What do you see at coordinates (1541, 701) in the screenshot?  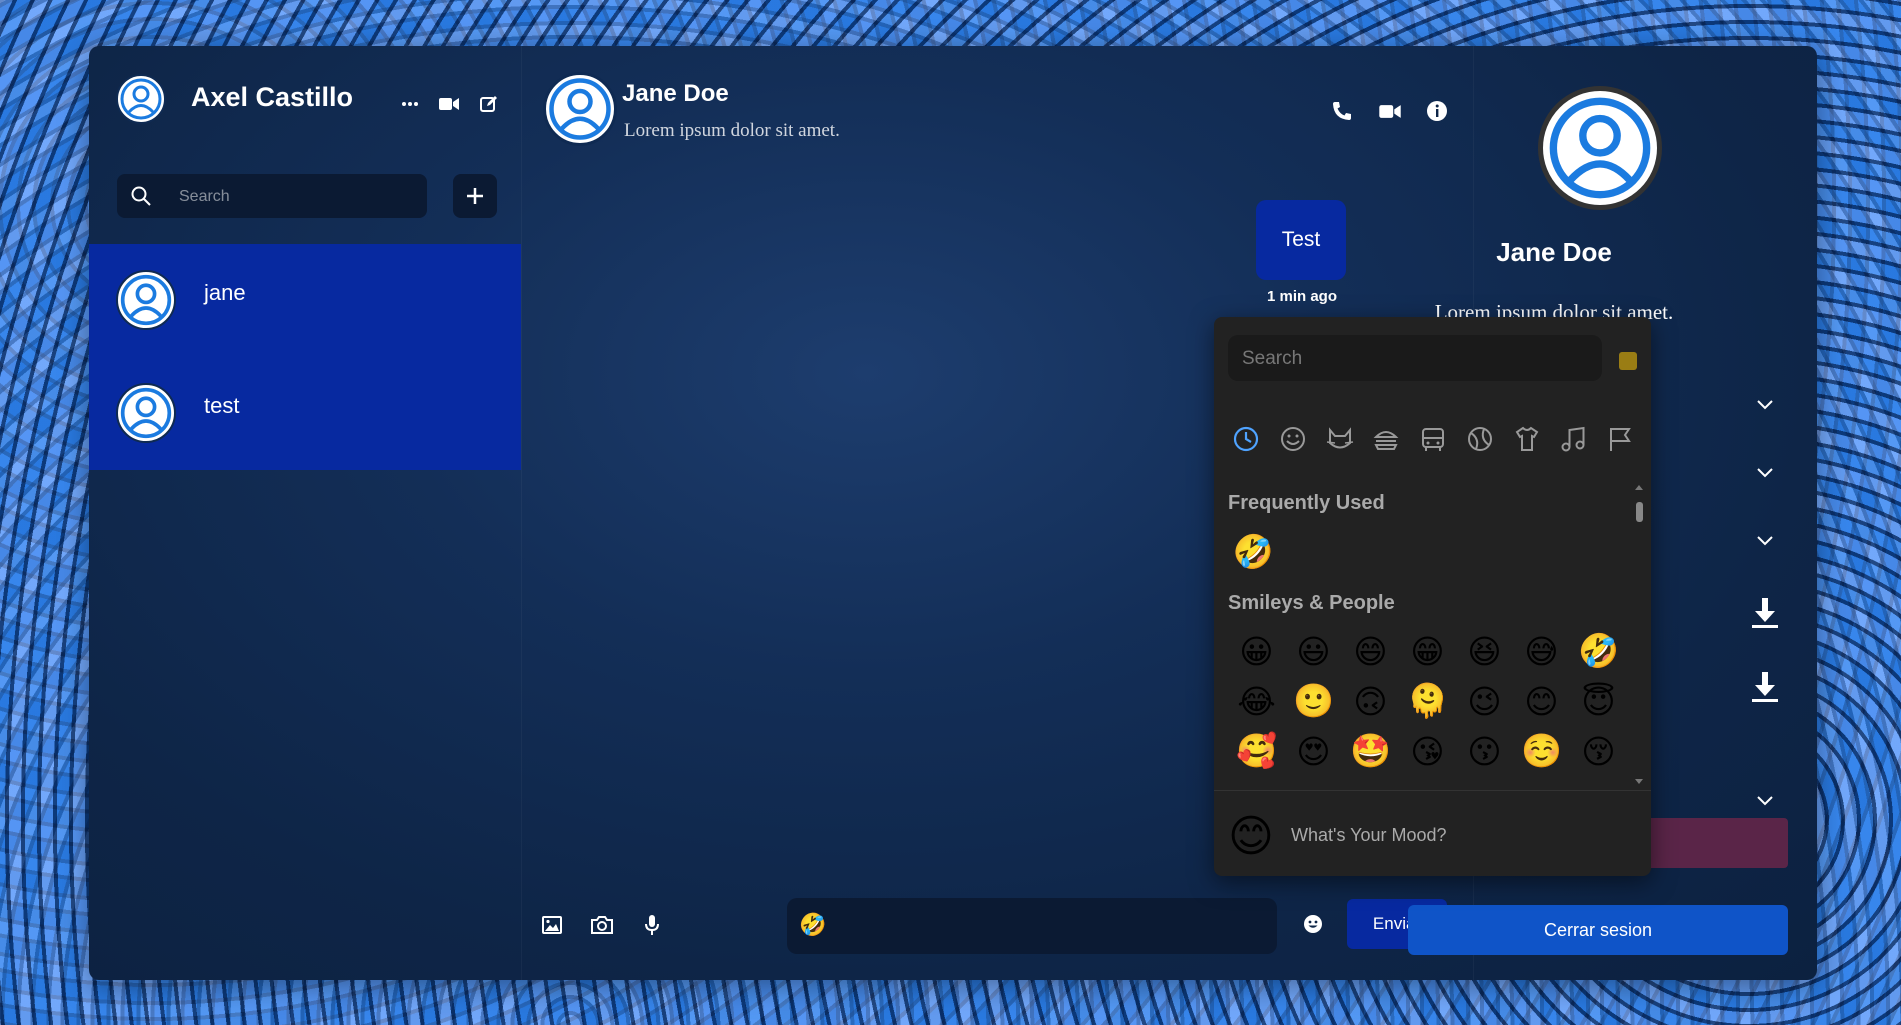 I see `emoji-item: 😊` at bounding box center [1541, 701].